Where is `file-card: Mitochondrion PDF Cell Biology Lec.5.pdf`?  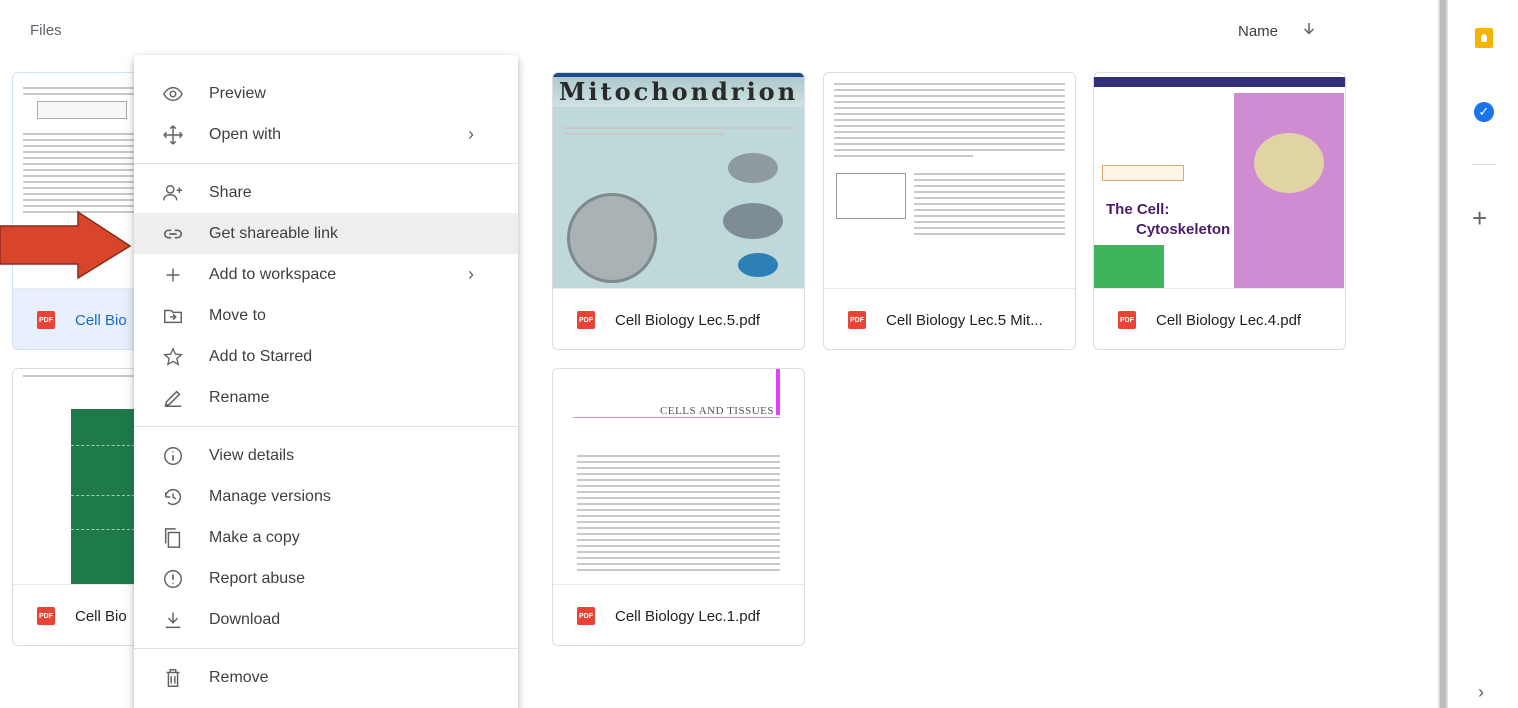
file-card: Mitochondrion PDF Cell Biology Lec.5.pdf is located at coordinates (678, 211).